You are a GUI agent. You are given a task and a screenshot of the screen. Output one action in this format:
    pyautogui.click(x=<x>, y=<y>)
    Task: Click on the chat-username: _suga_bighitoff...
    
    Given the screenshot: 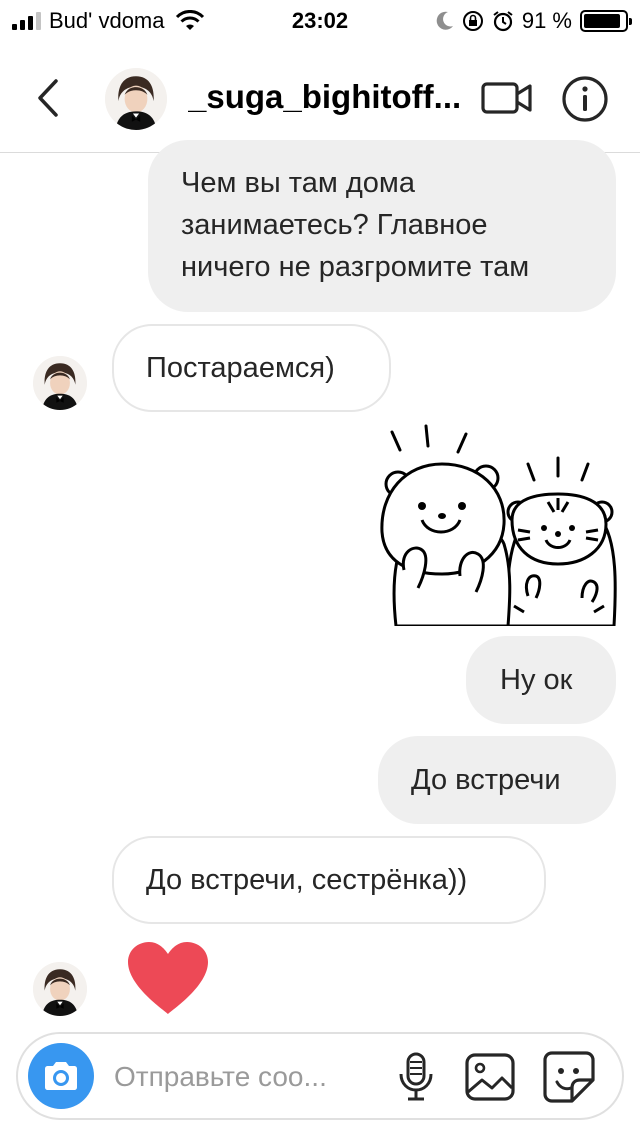 What is the action you would take?
    pyautogui.click(x=328, y=97)
    